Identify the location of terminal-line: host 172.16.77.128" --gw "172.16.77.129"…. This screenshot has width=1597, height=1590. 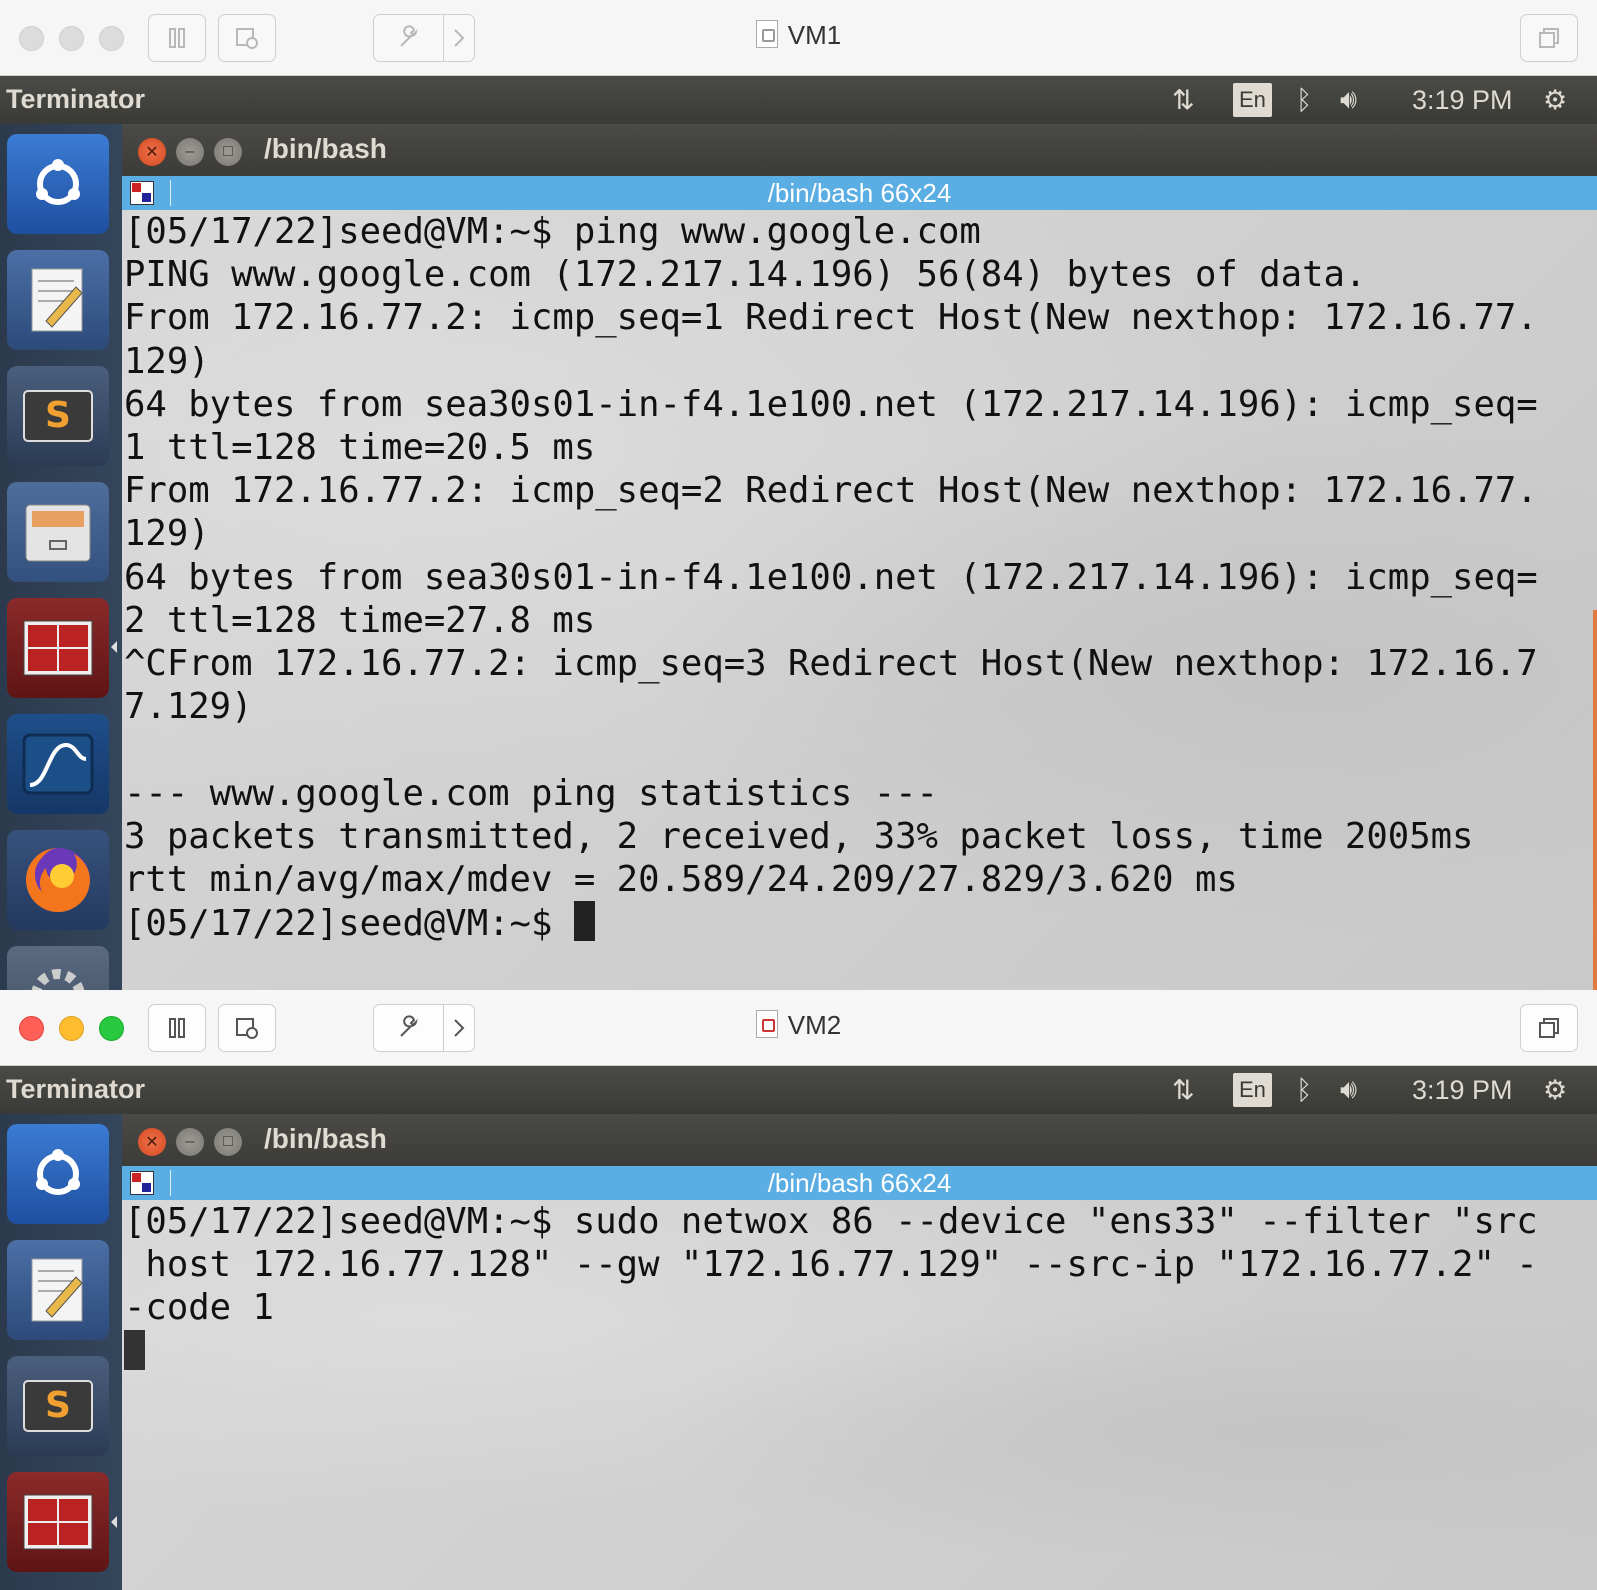
(841, 1265).